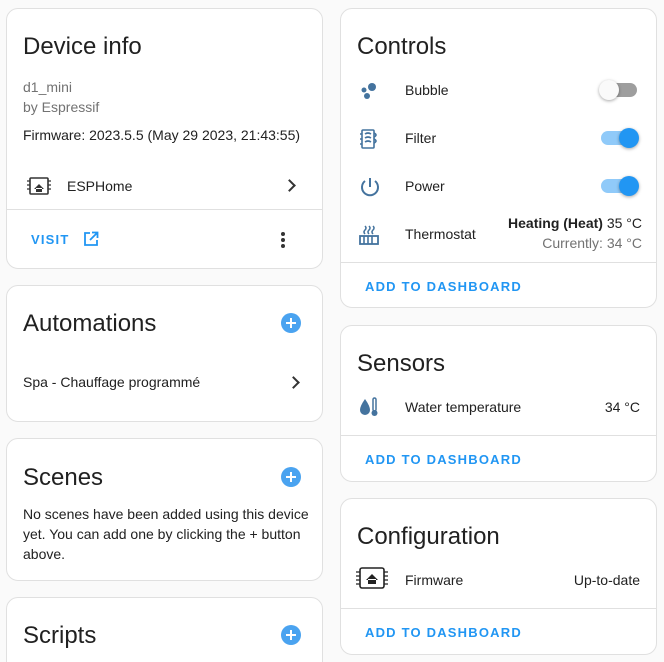 This screenshot has width=664, height=662. What do you see at coordinates (592, 243) in the screenshot?
I see `thermostat-current: Currently: 34 °C` at bounding box center [592, 243].